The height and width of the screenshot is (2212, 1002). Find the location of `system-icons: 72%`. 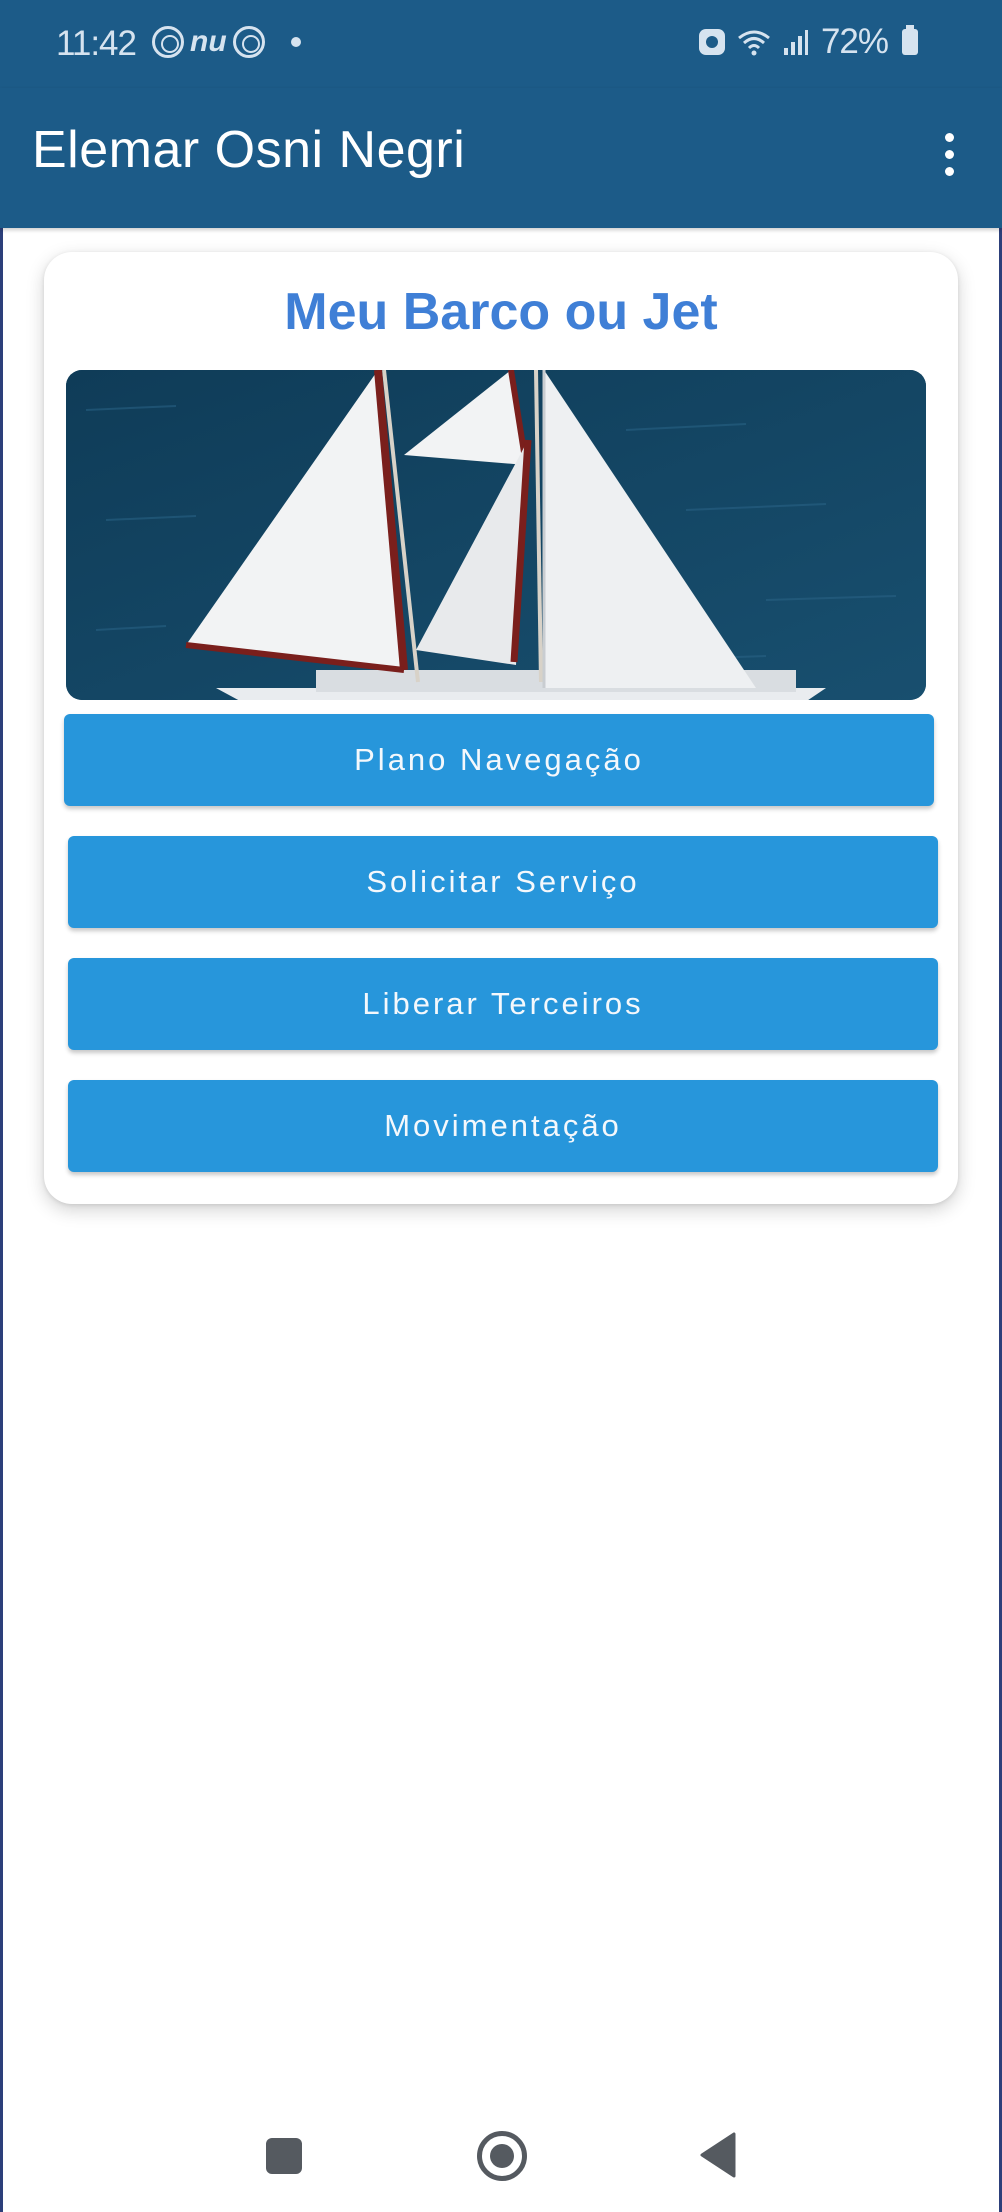

system-icons: 72% is located at coordinates (808, 42).